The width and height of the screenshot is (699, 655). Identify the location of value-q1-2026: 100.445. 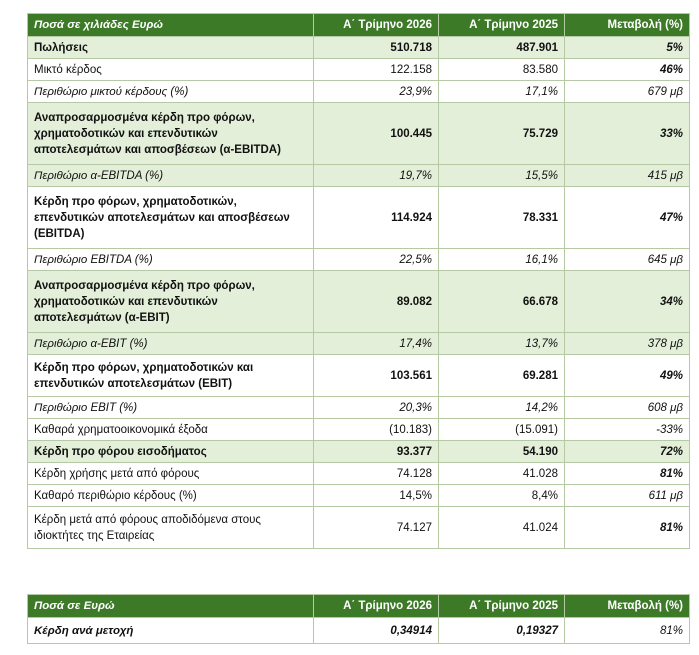
(376, 133).